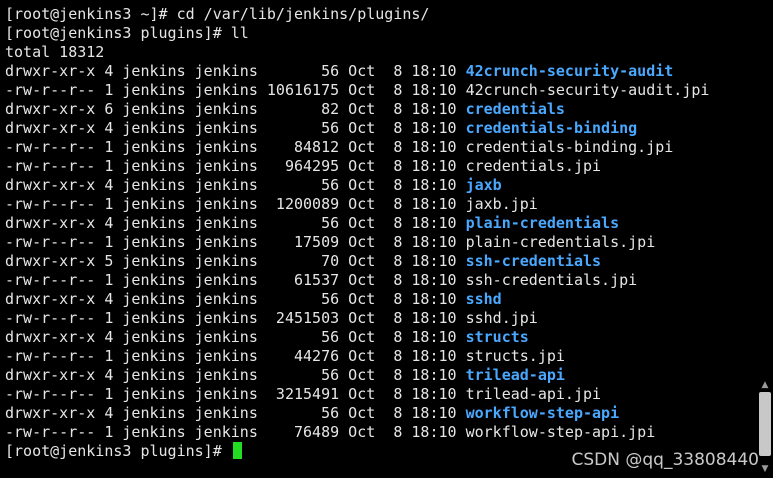 The height and width of the screenshot is (478, 773). What do you see at coordinates (765, 239) in the screenshot?
I see `scrollbar: ▲ ▼` at bounding box center [765, 239].